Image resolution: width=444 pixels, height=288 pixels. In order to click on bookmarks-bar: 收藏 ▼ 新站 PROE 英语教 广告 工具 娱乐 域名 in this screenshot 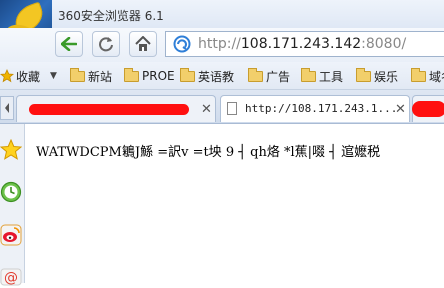, I will do `click(222, 76)`.